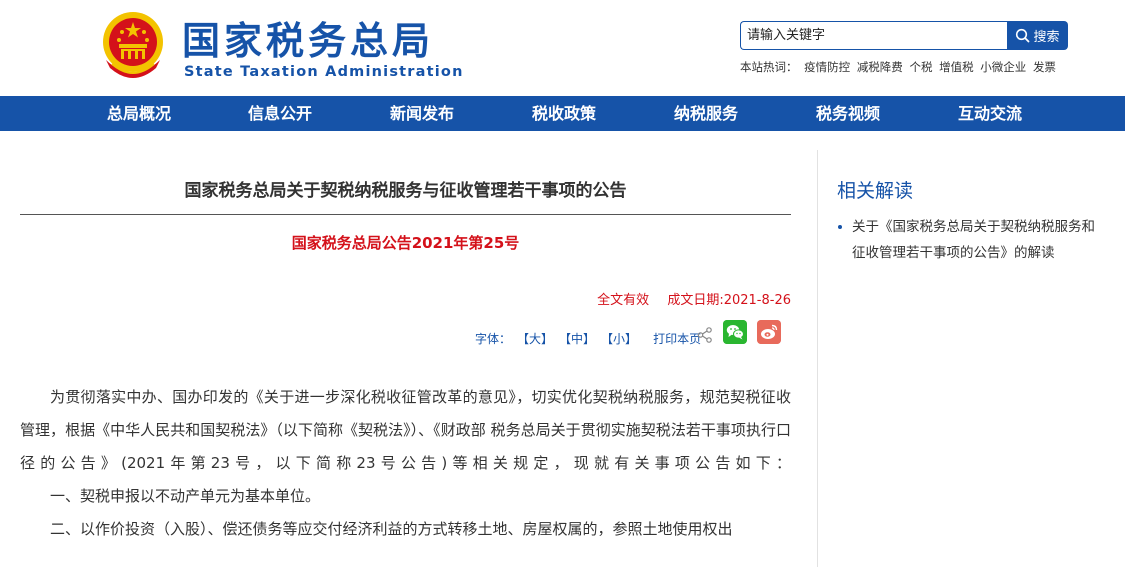  What do you see at coordinates (848, 113) in the screenshot?
I see `nav-item-video: 税务视频` at bounding box center [848, 113].